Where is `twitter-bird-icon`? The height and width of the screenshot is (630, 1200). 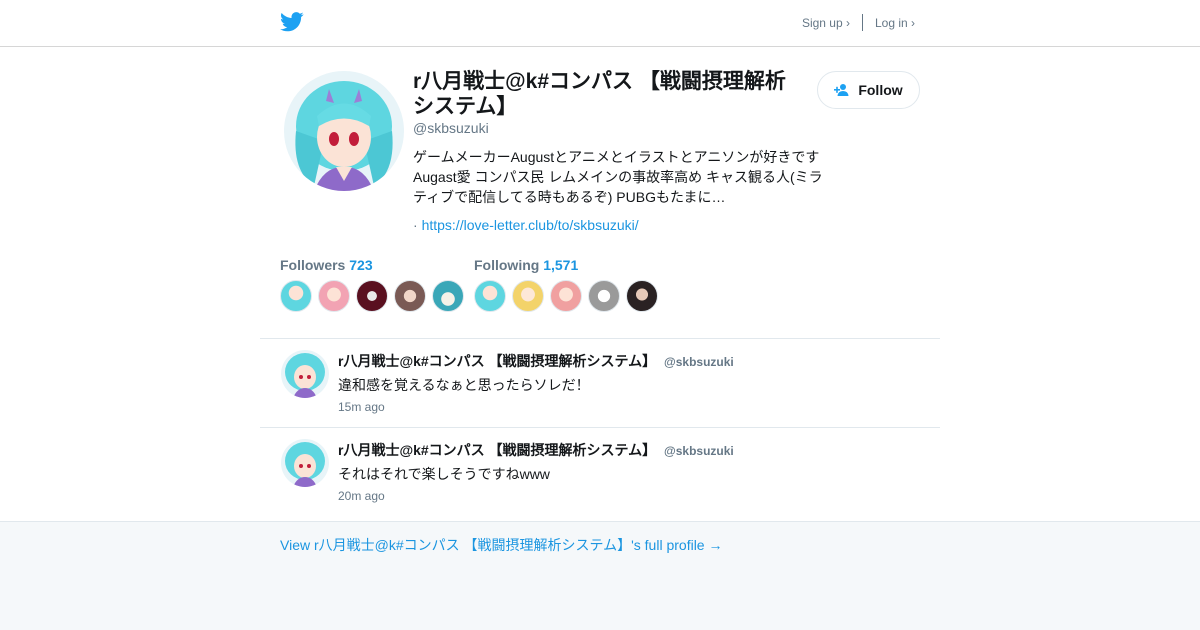
twitter-bird-icon is located at coordinates (292, 22).